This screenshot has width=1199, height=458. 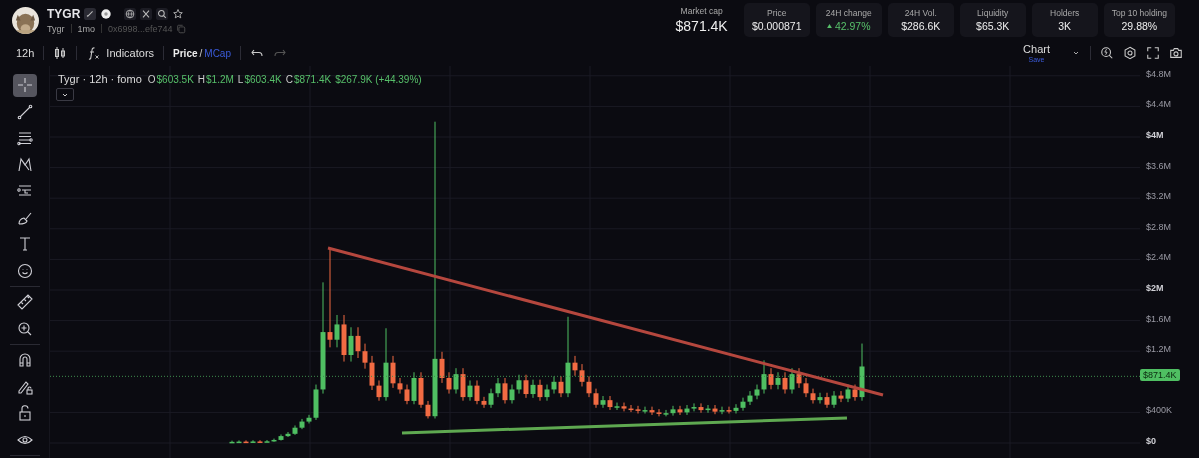 What do you see at coordinates (90, 13) in the screenshot?
I see `pencil-icon` at bounding box center [90, 13].